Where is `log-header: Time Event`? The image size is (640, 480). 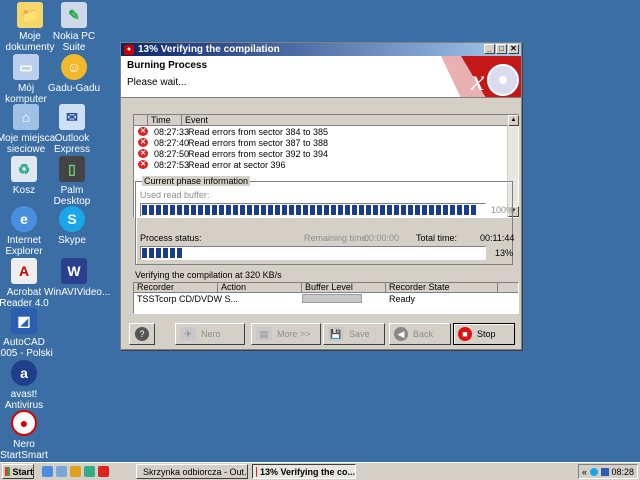 log-header: Time Event is located at coordinates (326, 120).